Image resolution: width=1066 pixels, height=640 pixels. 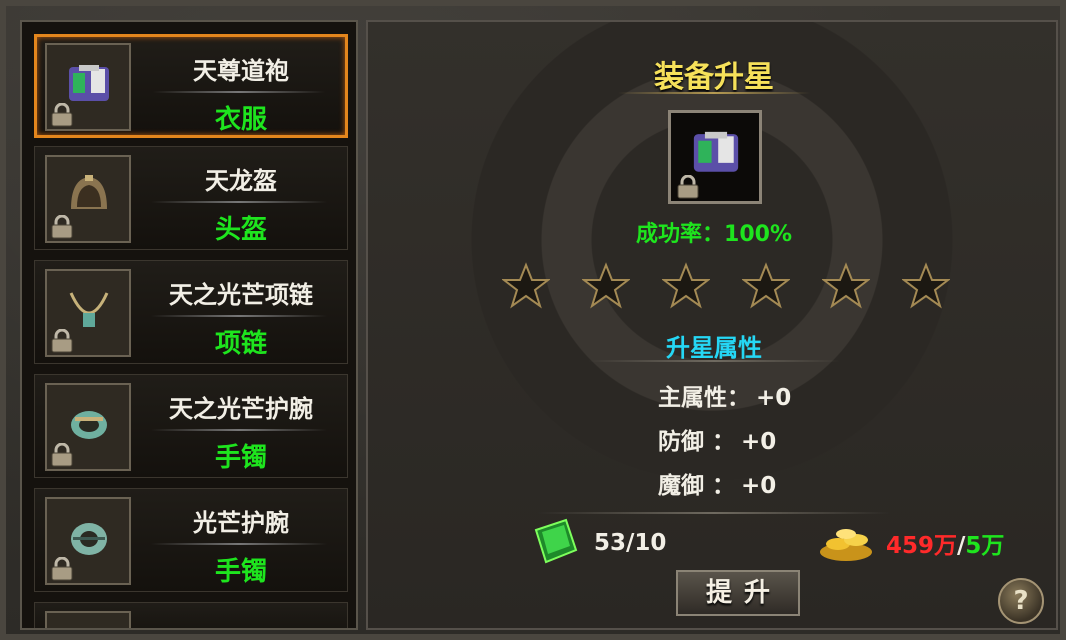 I want to click on attribute-label: 主属性：, so click(x=704, y=398).